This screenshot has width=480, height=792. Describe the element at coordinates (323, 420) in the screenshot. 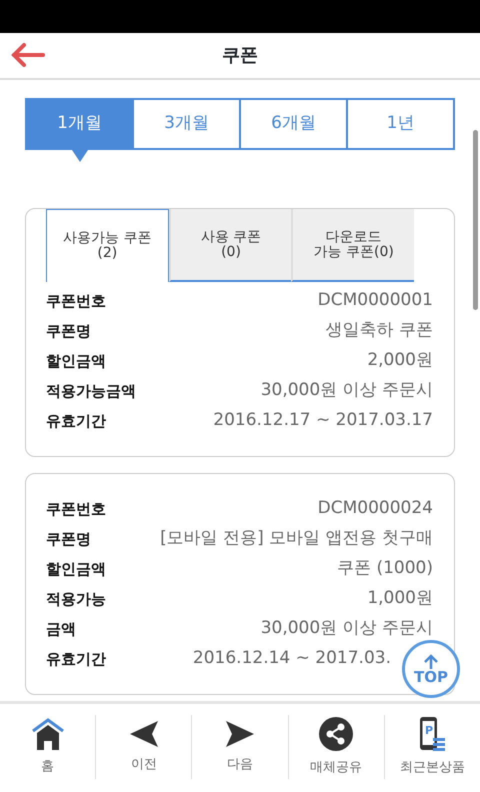

I see `field-value: 2016.12.17 ~ 2017.03.17` at that location.